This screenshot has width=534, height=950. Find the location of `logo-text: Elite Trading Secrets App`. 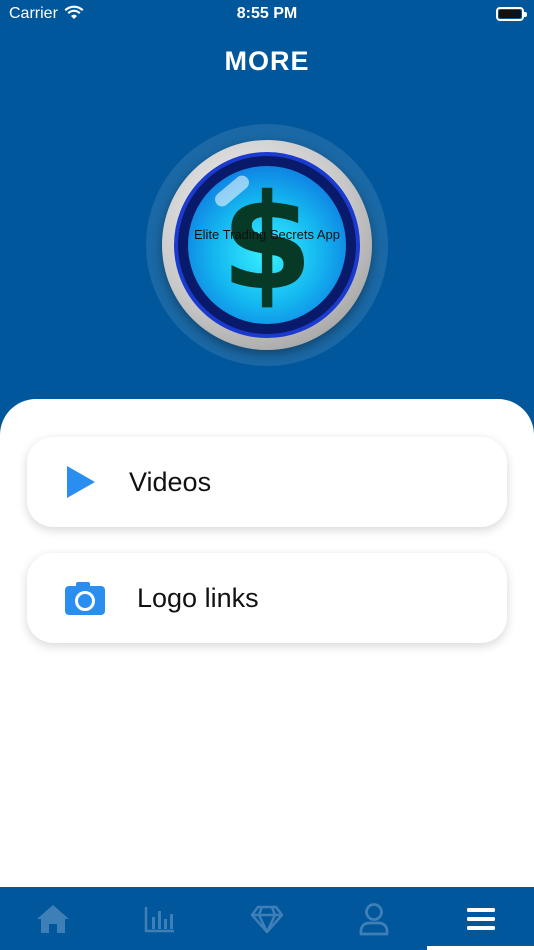

logo-text: Elite Trading Secrets App is located at coordinates (267, 234).